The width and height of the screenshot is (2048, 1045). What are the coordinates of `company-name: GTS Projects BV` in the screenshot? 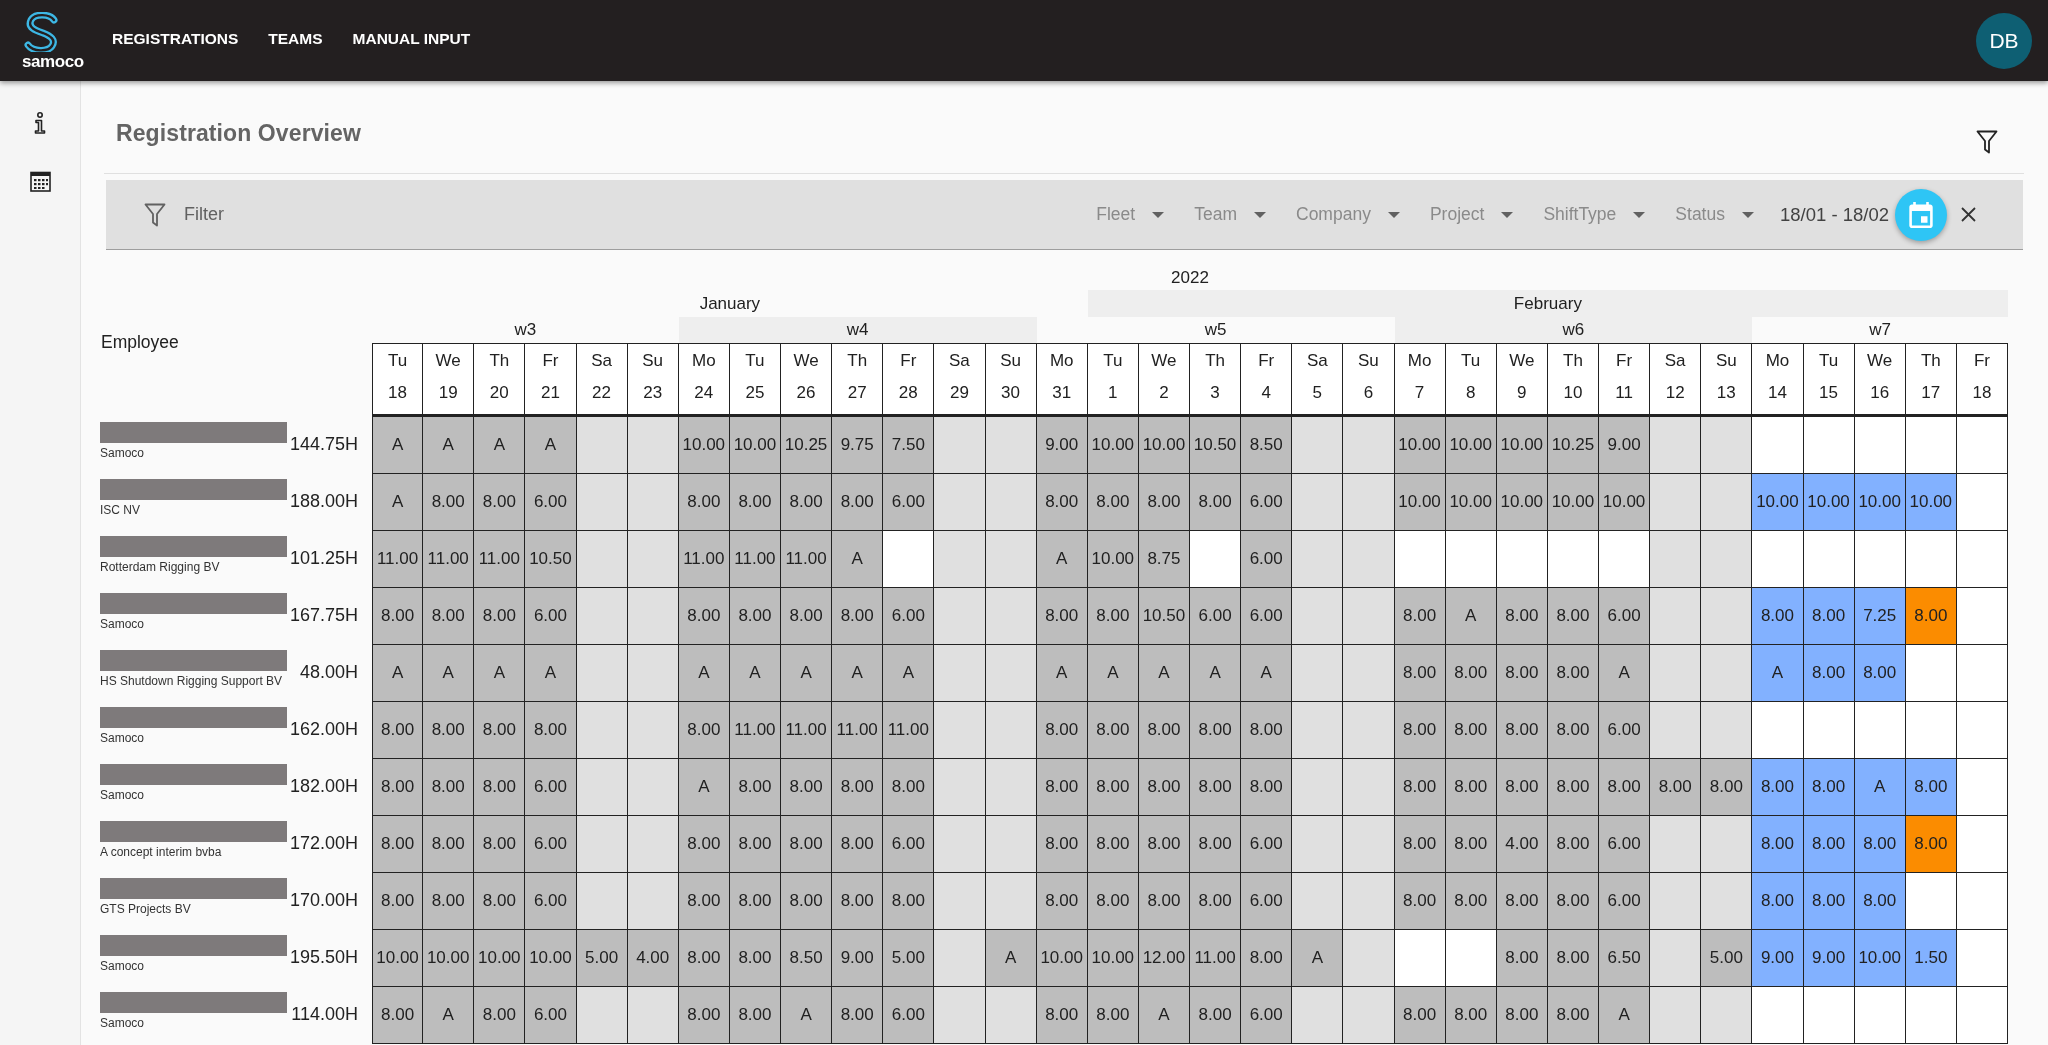 It's located at (145, 909).